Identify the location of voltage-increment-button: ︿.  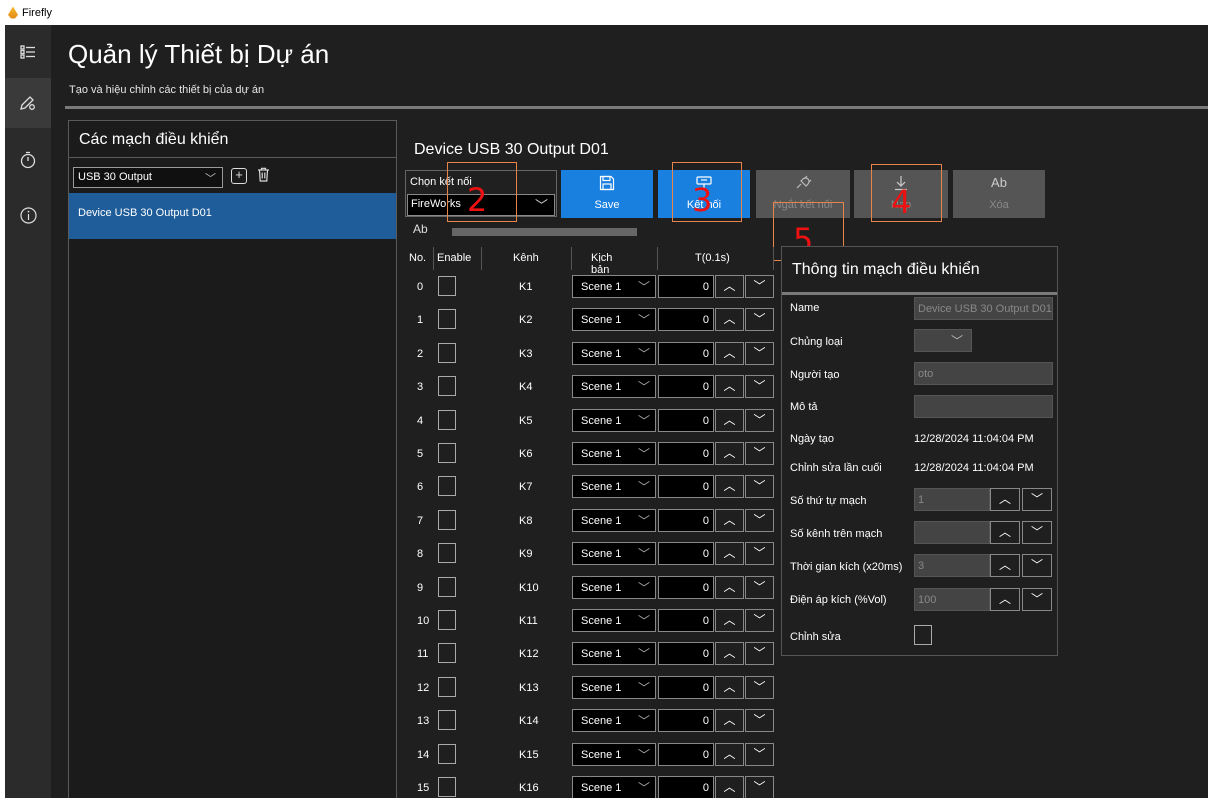
(1005, 599).